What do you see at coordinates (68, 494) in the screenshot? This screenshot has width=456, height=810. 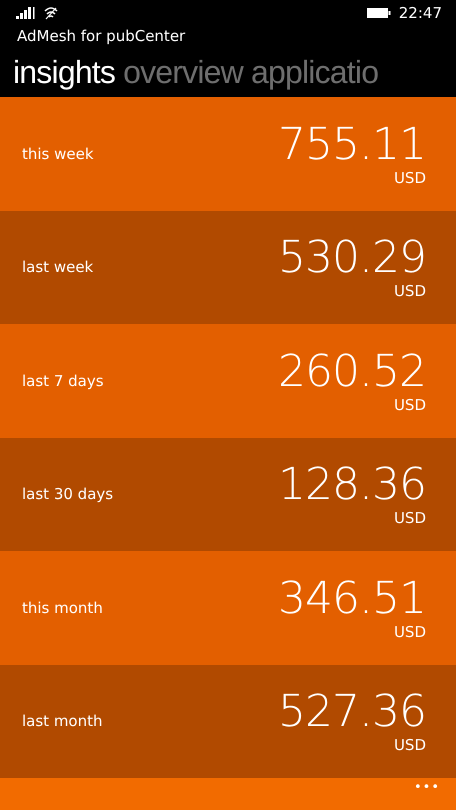 I see `period-label: last 30 days` at bounding box center [68, 494].